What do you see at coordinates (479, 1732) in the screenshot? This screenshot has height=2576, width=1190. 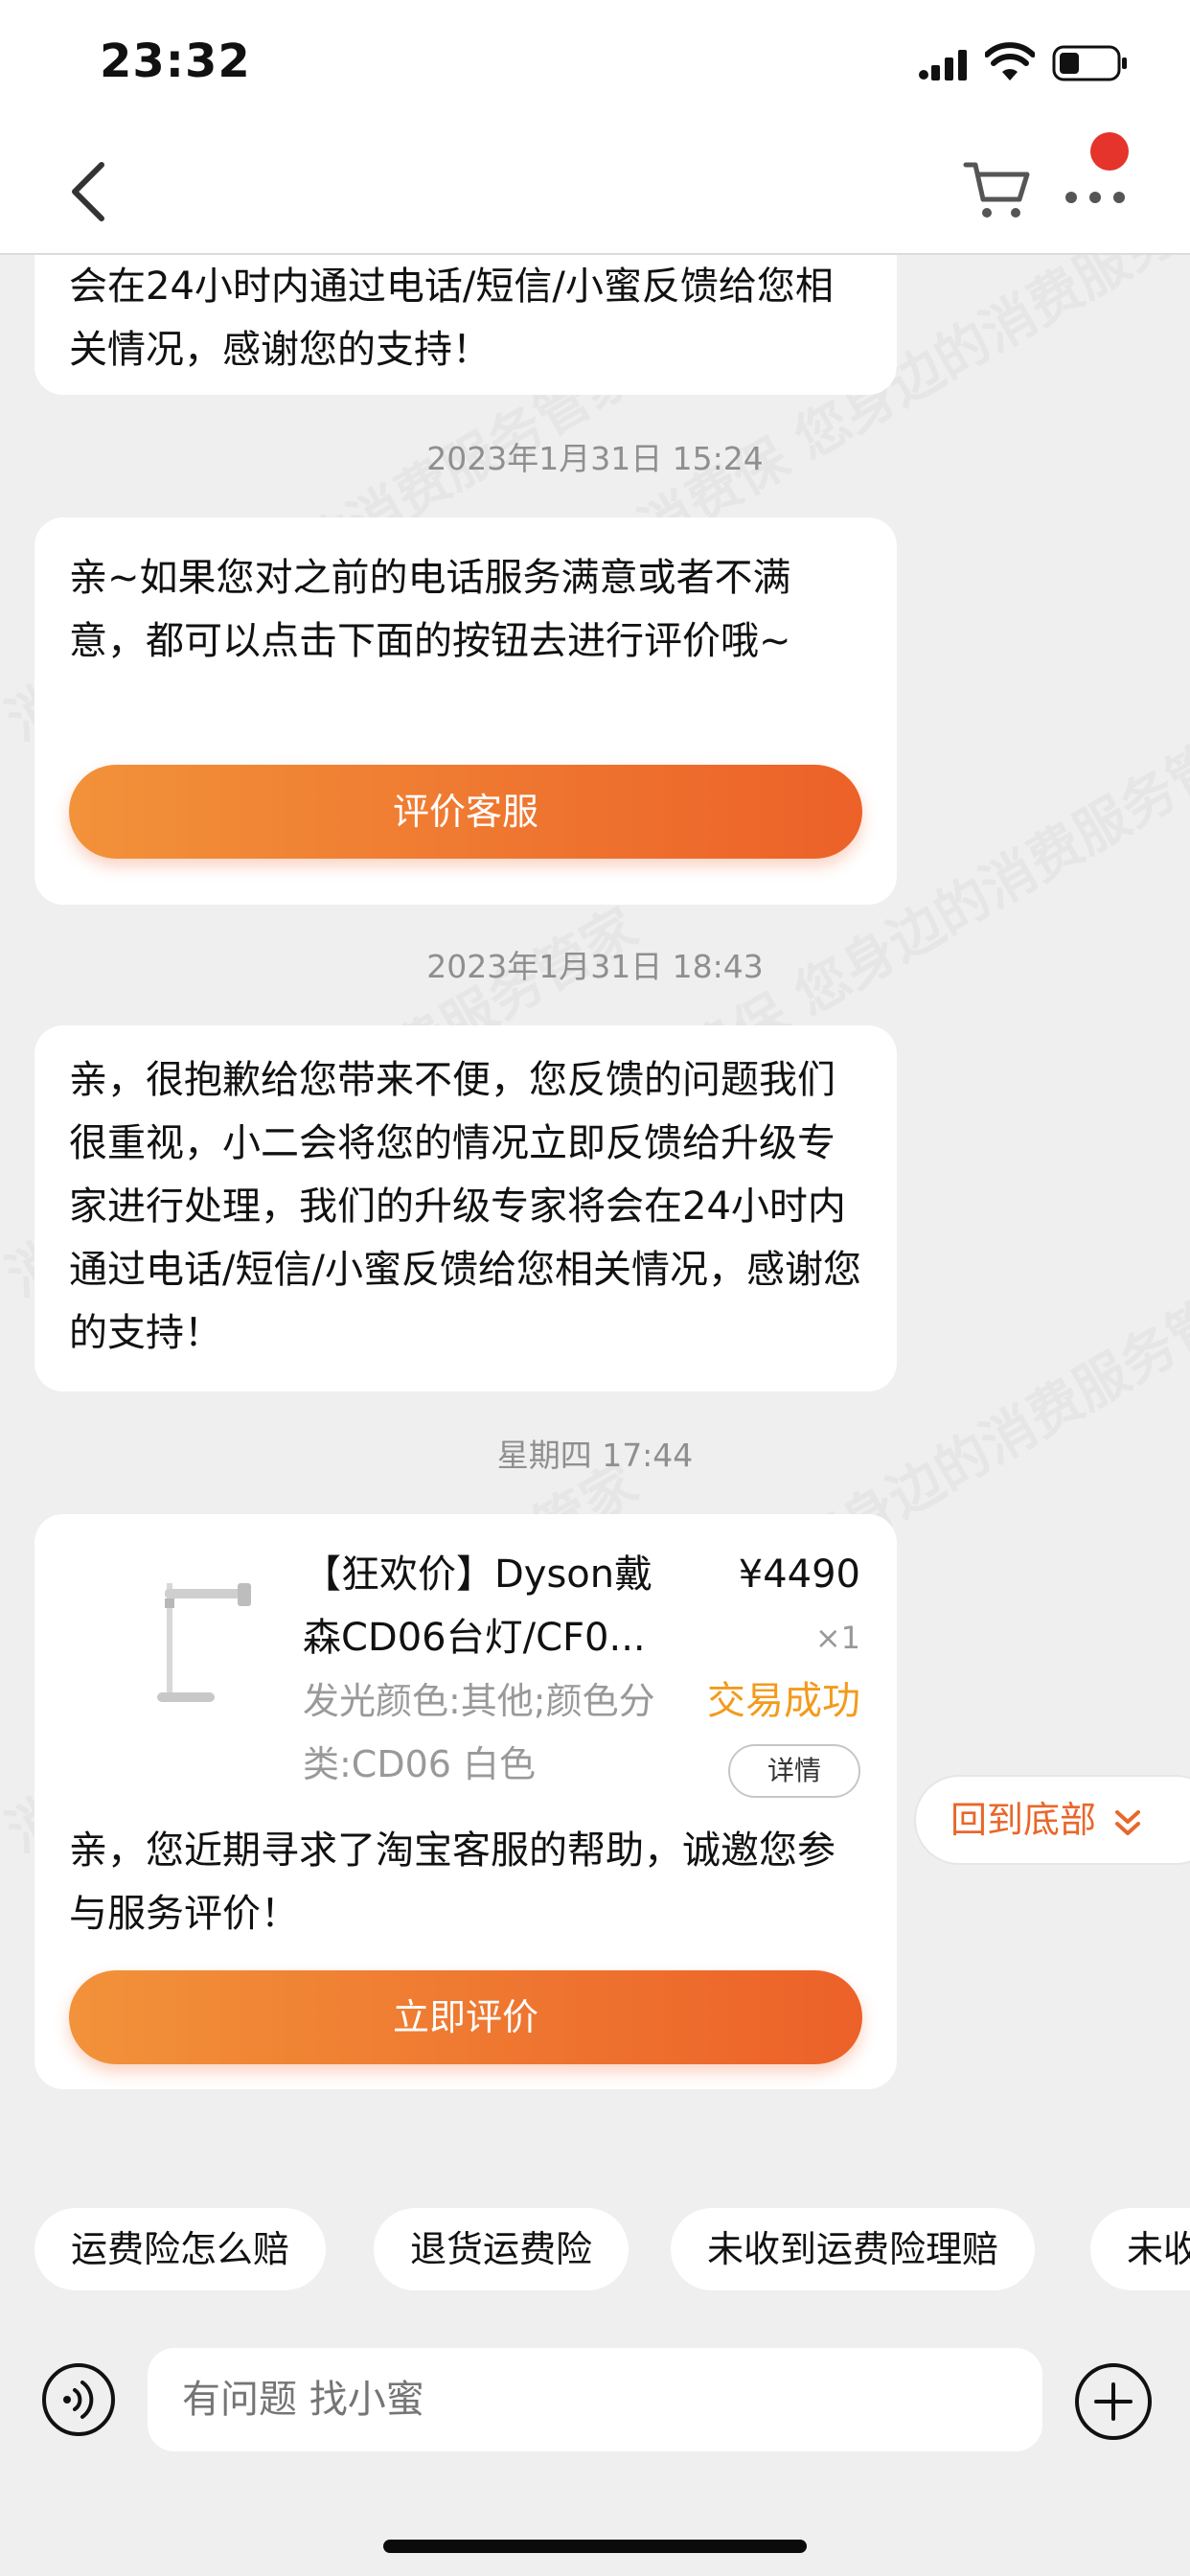 I see `product-spec: 发光颜色:其他;颜色分类:CD06 白色` at bounding box center [479, 1732].